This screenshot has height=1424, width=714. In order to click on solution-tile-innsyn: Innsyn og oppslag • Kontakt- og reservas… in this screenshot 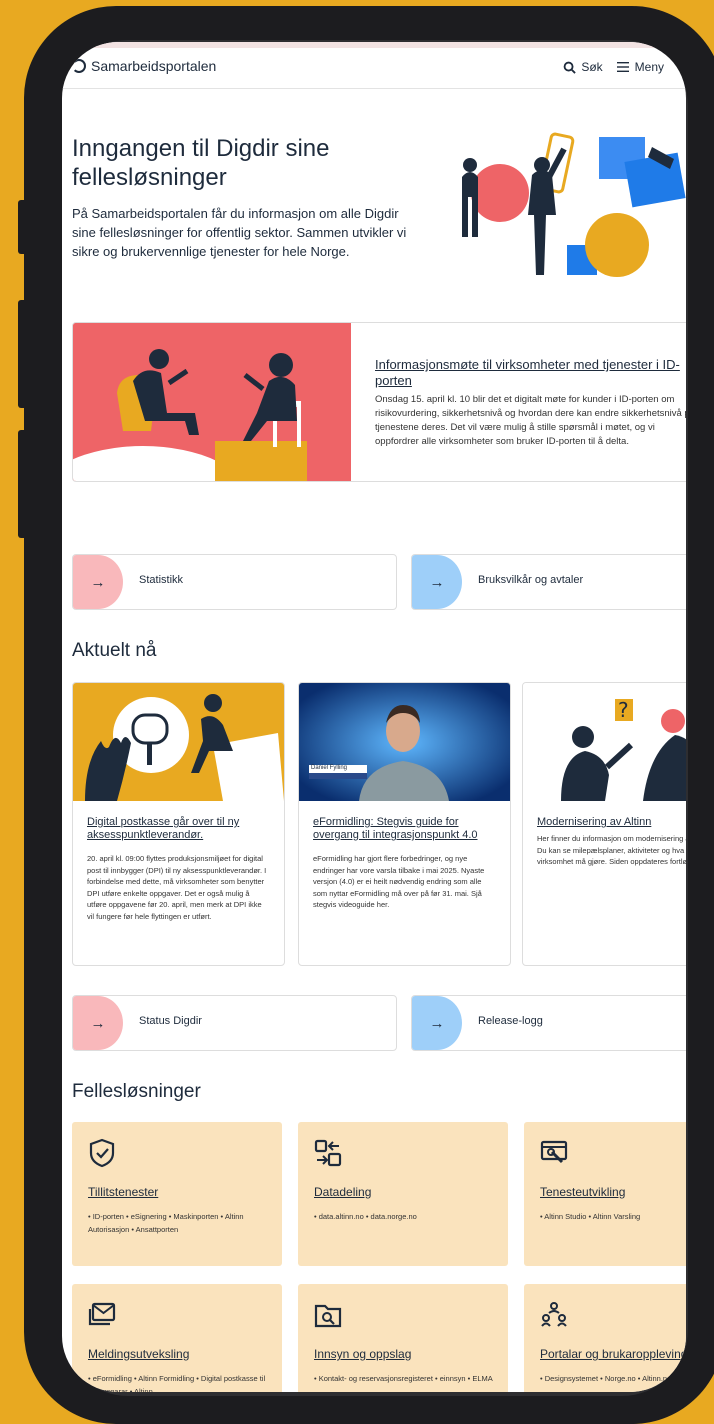, I will do `click(403, 1338)`.